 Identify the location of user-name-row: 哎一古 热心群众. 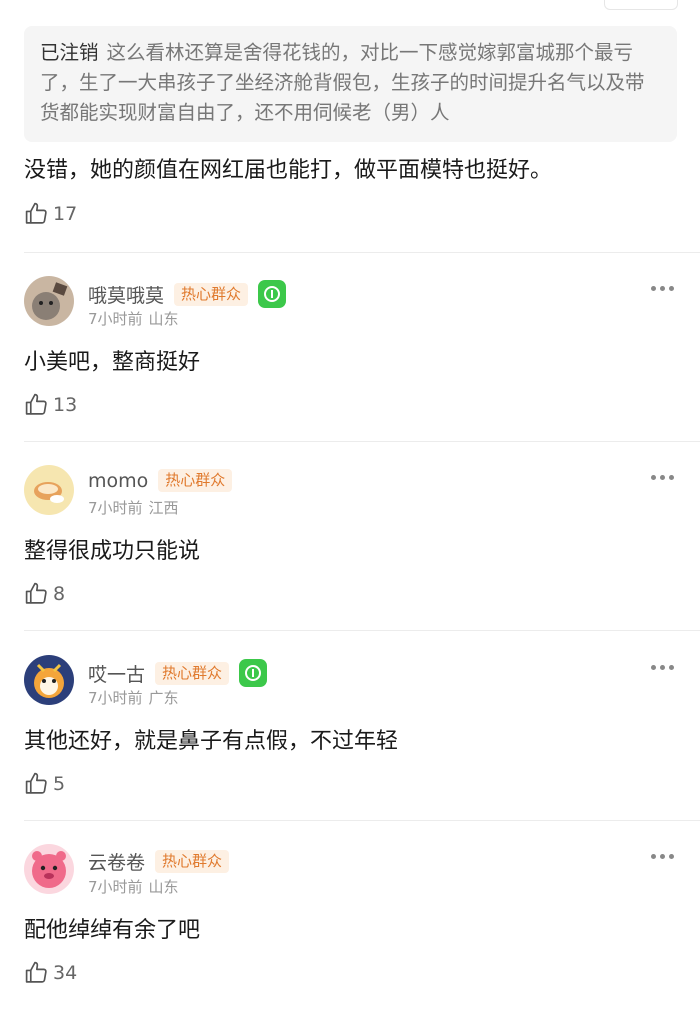
(178, 673).